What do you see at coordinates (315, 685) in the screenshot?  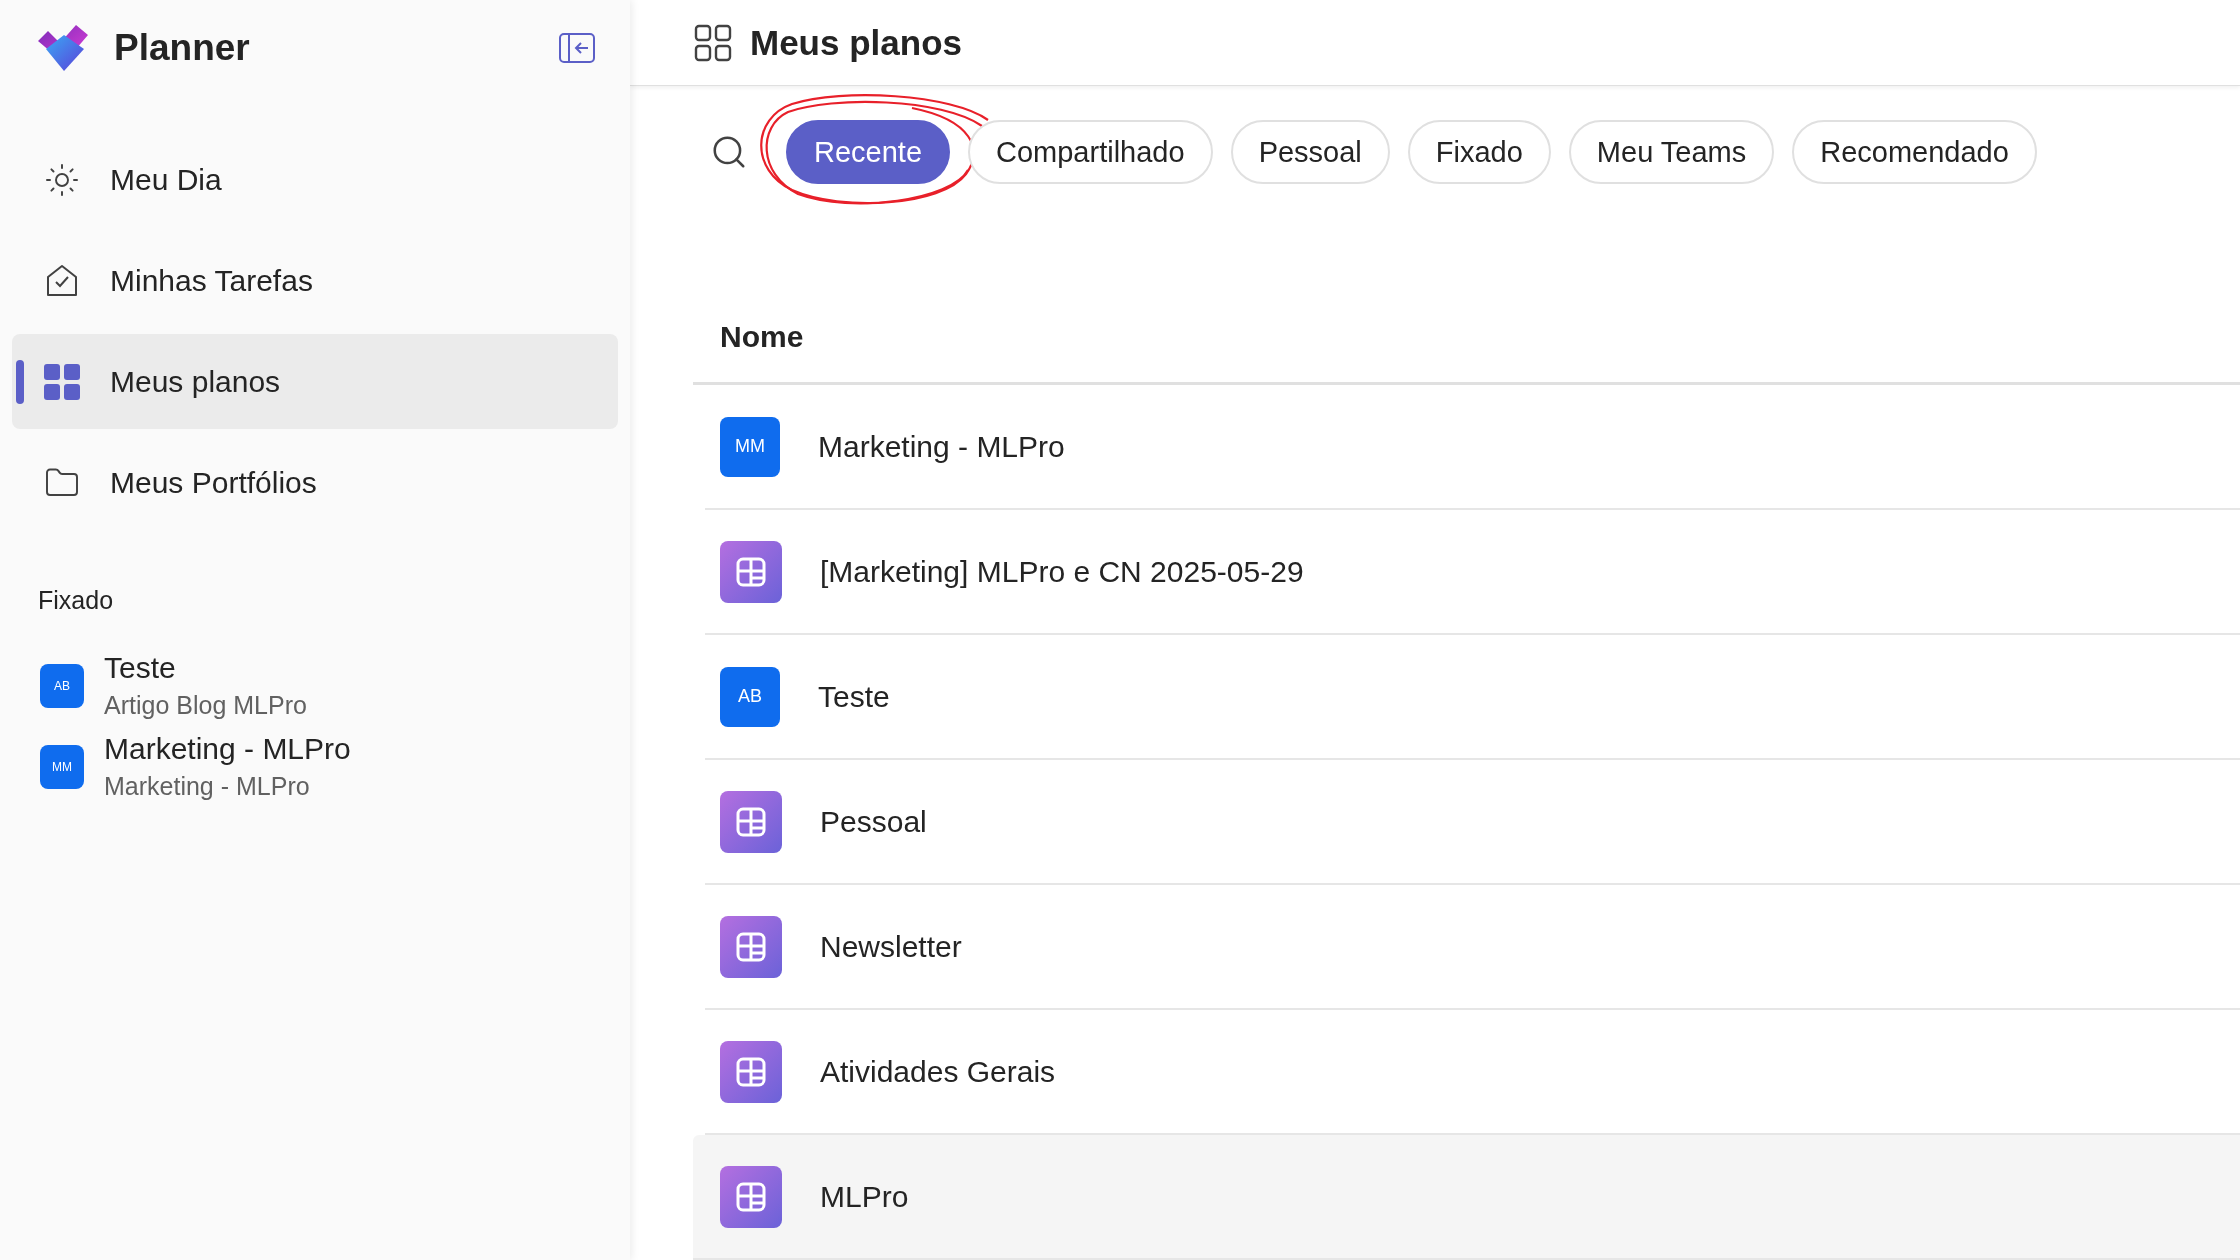 I see `pinned-plan-item: AB Teste Artigo Blog MLPro` at bounding box center [315, 685].